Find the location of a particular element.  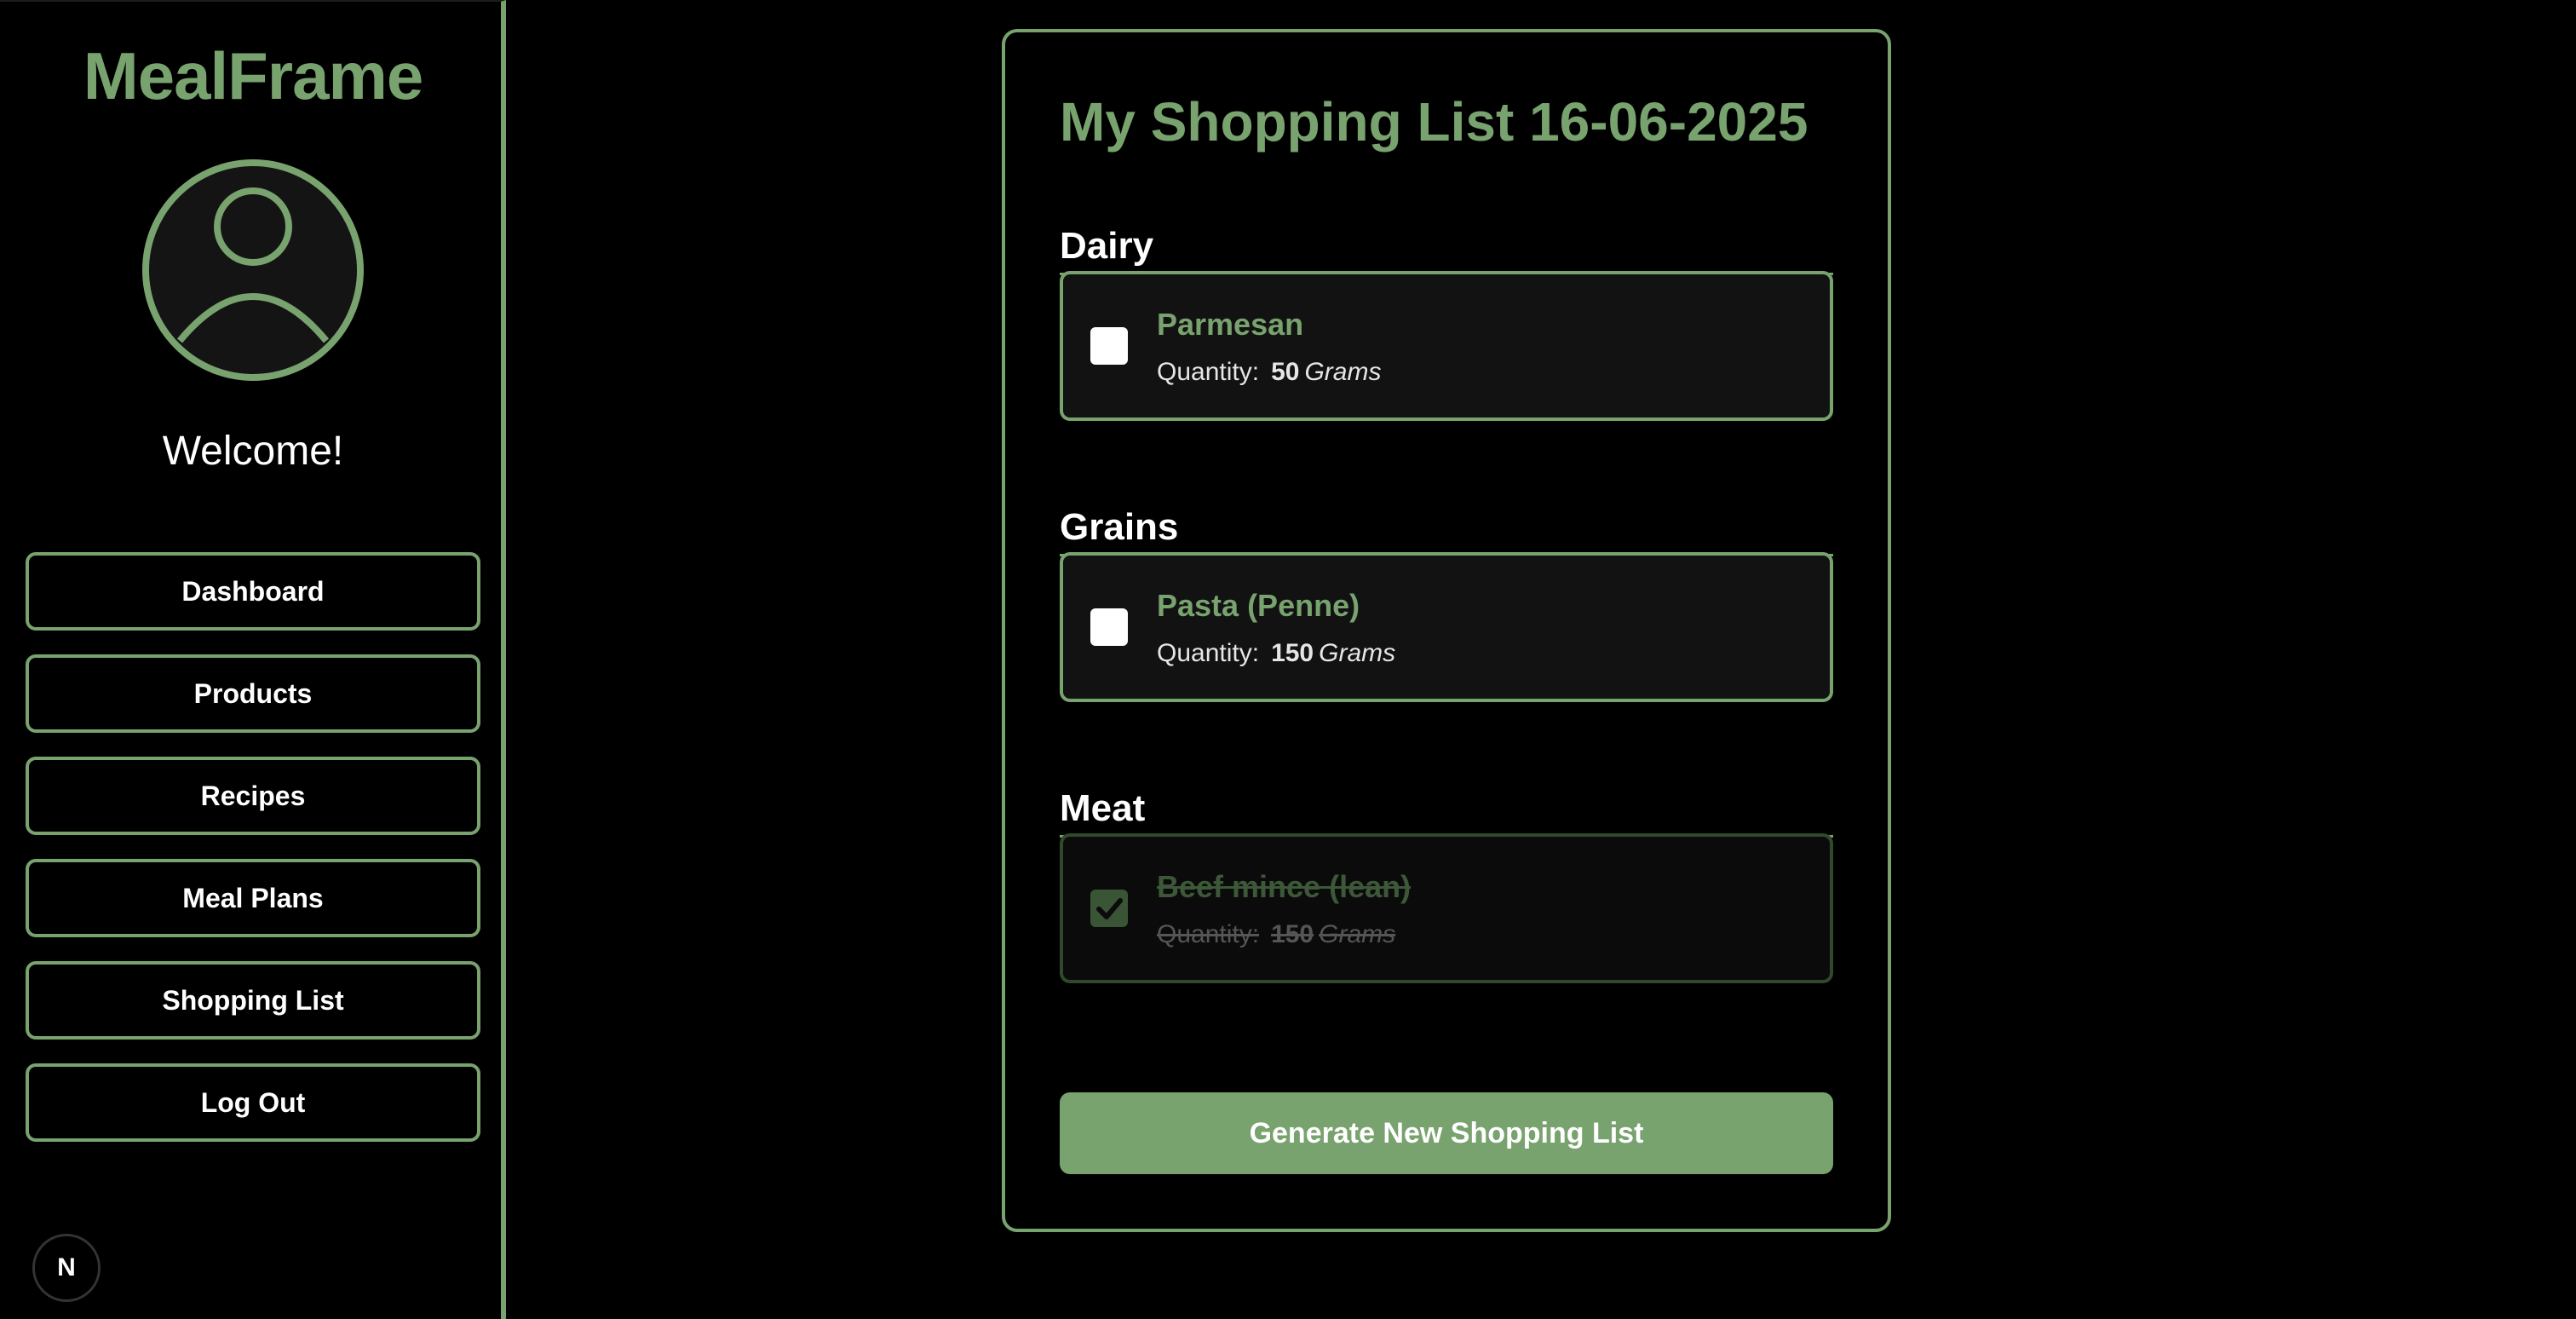

list-item: Parmesan Quantity: 50 Grams is located at coordinates (1447, 346).